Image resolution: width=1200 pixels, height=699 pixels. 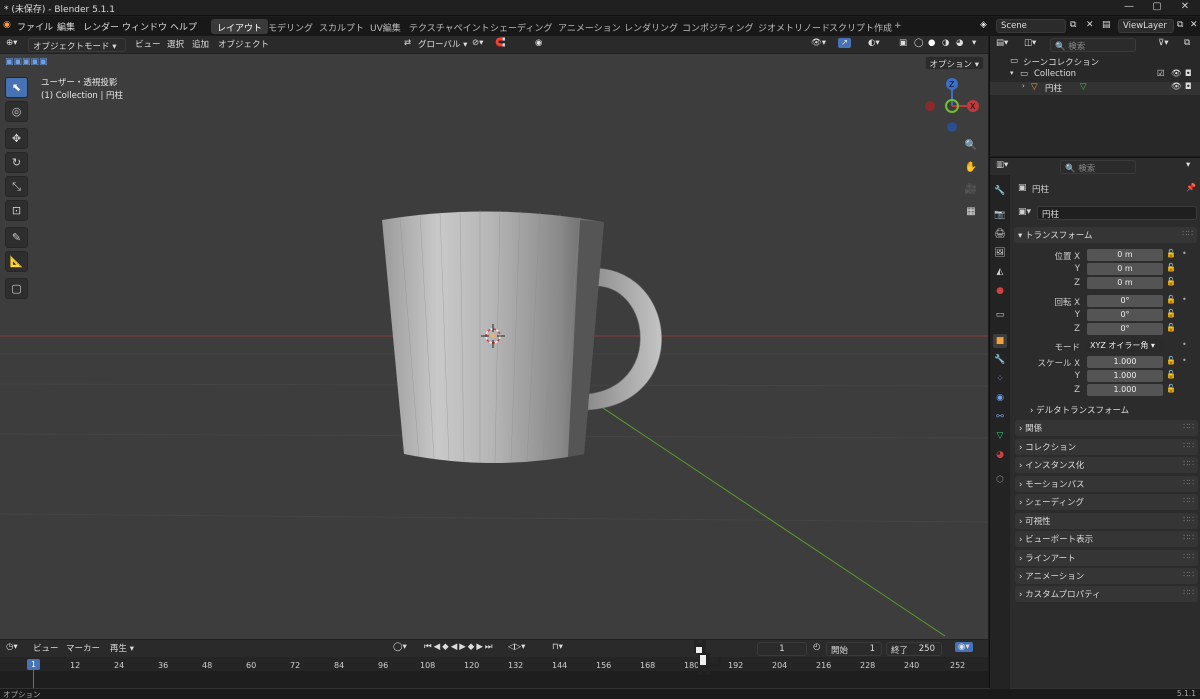 I want to click on tool-tab-icon: 🔧, so click(x=1000, y=191).